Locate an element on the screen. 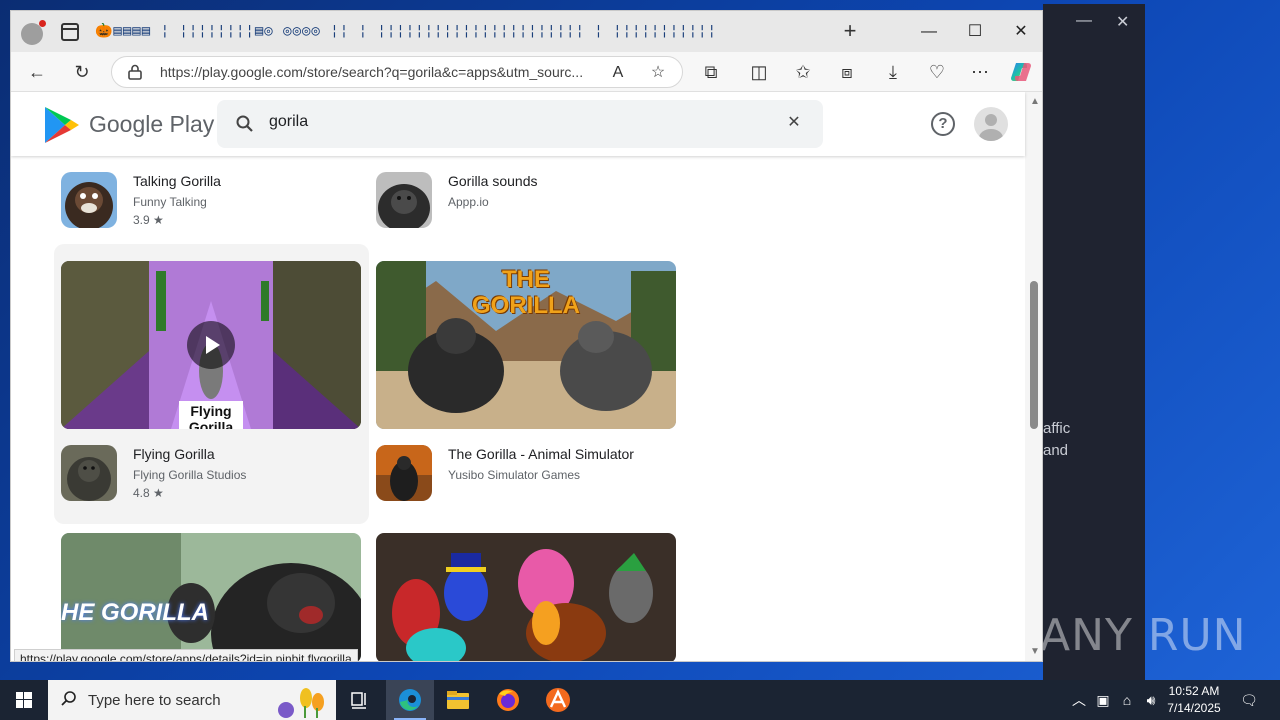 Image resolution: width=1280 pixels, height=720 pixels. browser-essentials-icon: ♡ is located at coordinates (937, 72).